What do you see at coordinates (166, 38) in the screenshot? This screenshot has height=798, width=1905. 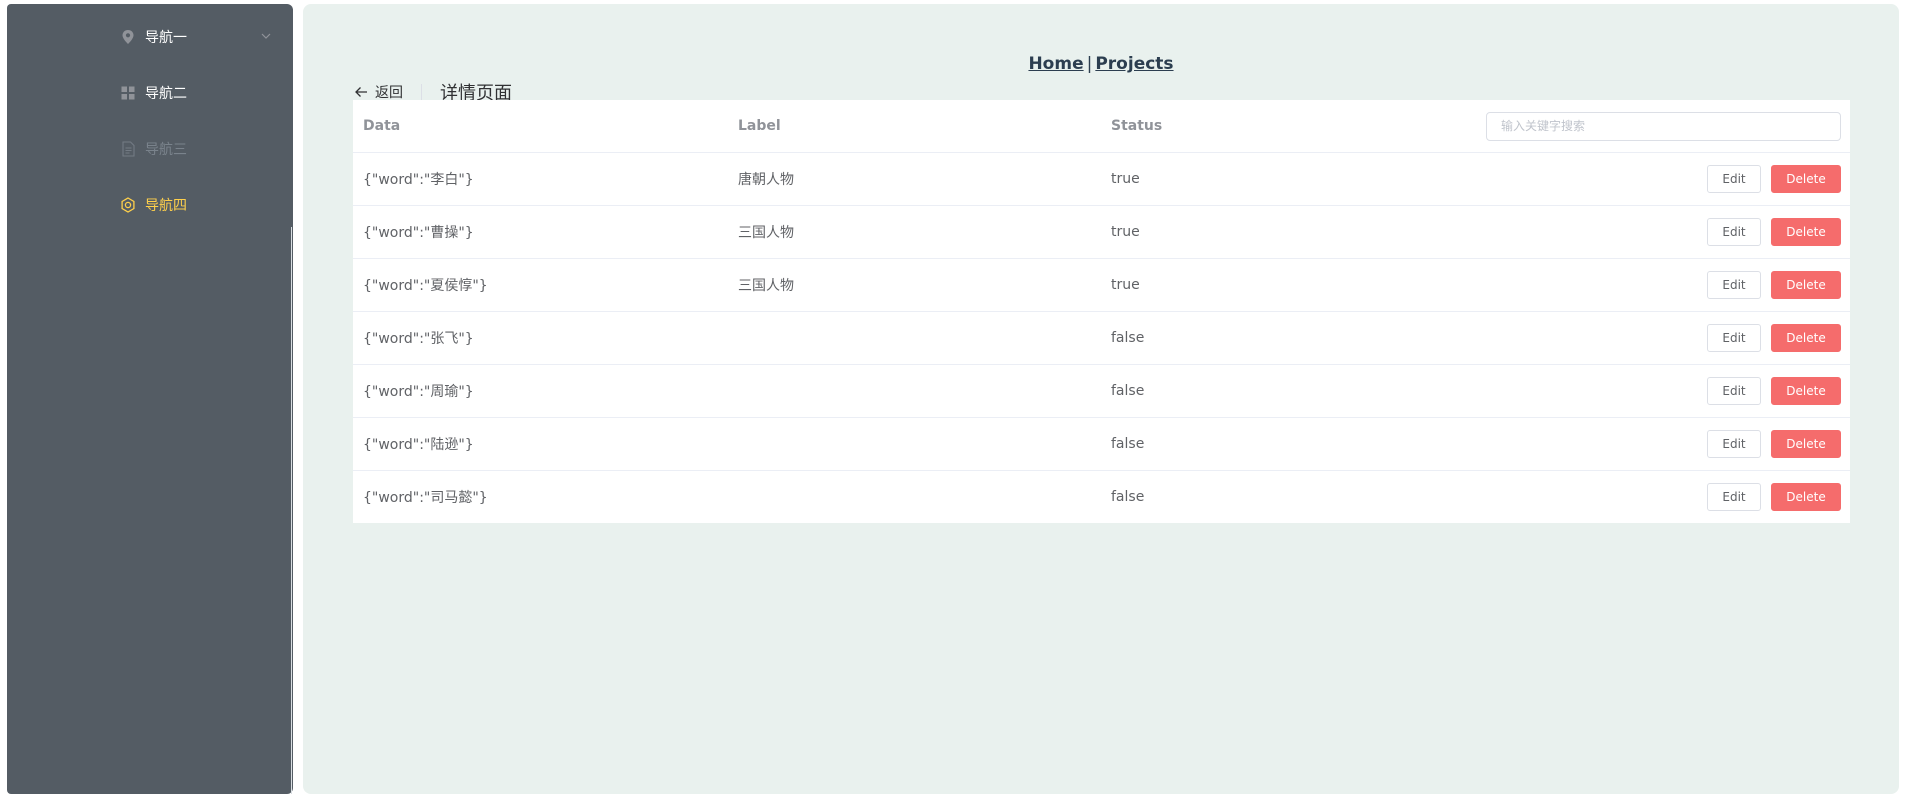 I see `sidebar-item-label: 导航一` at bounding box center [166, 38].